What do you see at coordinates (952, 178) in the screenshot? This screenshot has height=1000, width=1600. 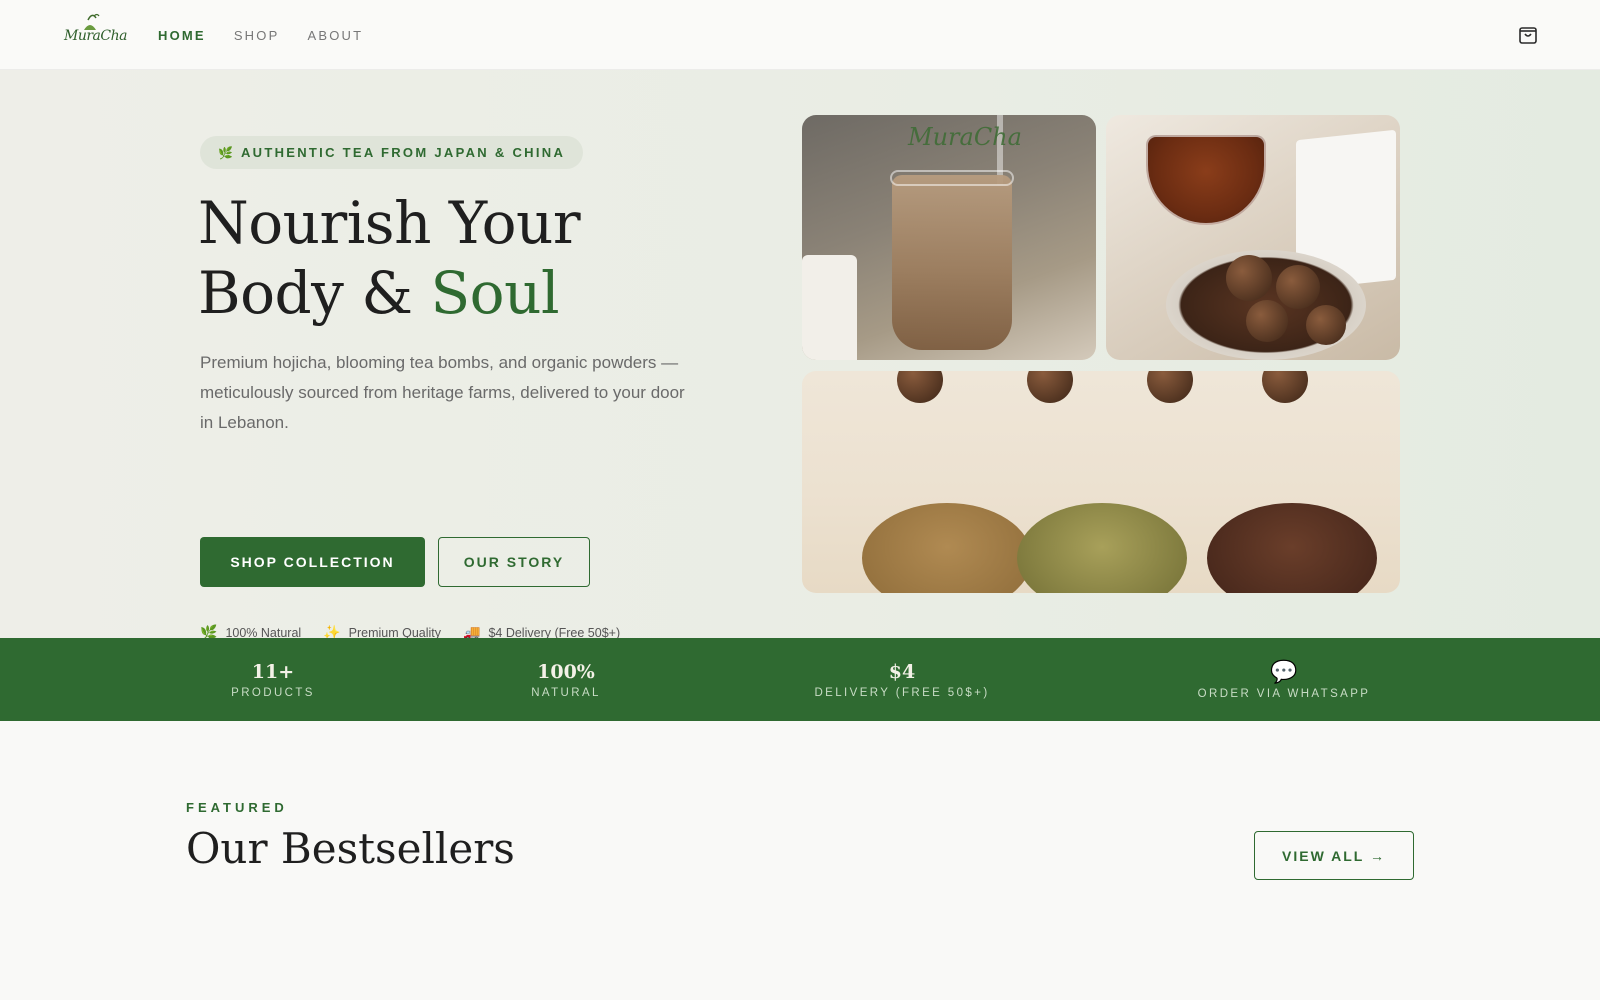 I see `glass-rim` at bounding box center [952, 178].